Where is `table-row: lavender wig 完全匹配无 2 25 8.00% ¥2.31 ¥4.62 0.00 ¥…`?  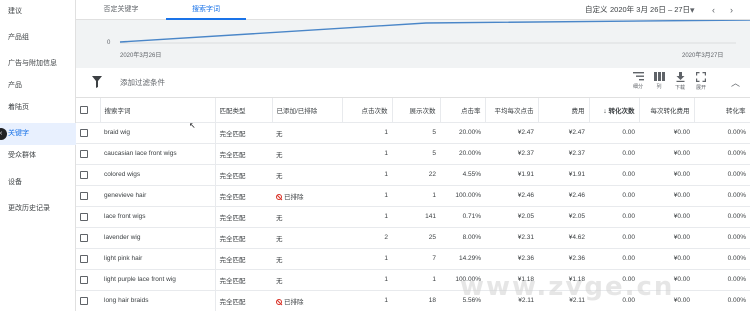
table-row: lavender wig 完全匹配无 2 25 8.00% ¥2.31 ¥4.62 0.00 ¥… is located at coordinates (413, 238).